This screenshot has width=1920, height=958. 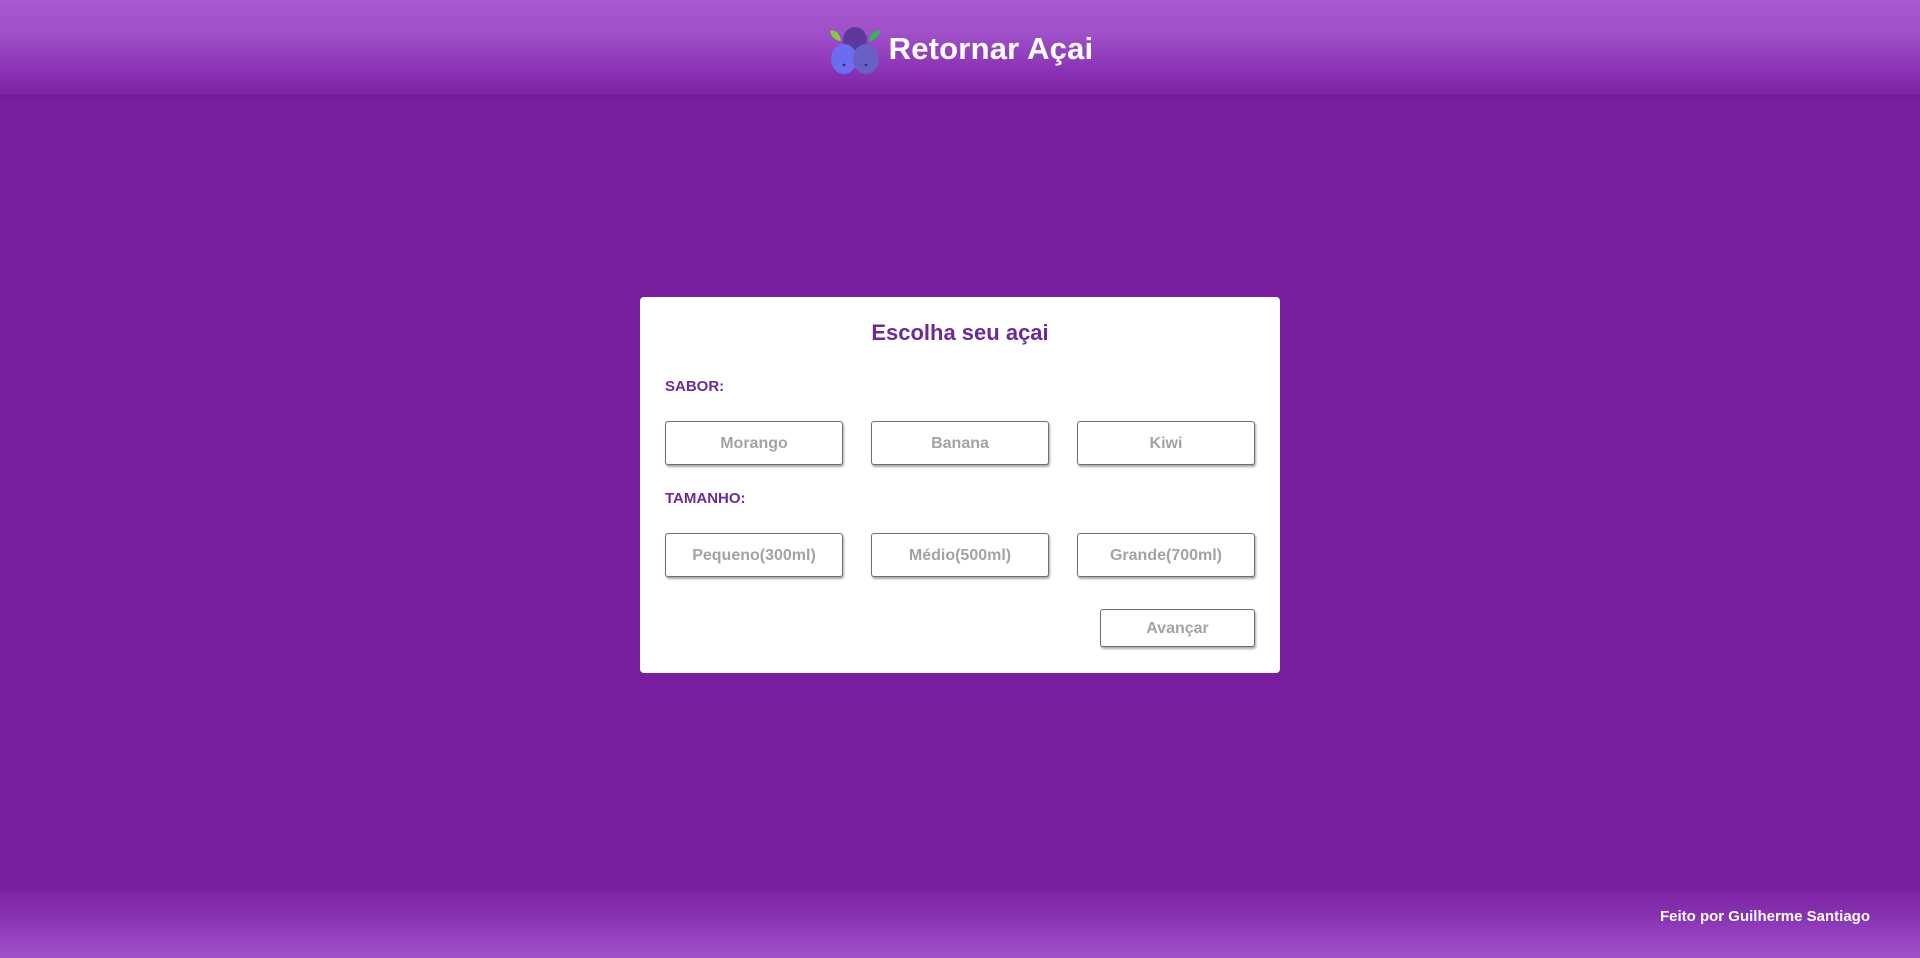 I want to click on size-option-large: Grande(700ml), so click(x=1166, y=555).